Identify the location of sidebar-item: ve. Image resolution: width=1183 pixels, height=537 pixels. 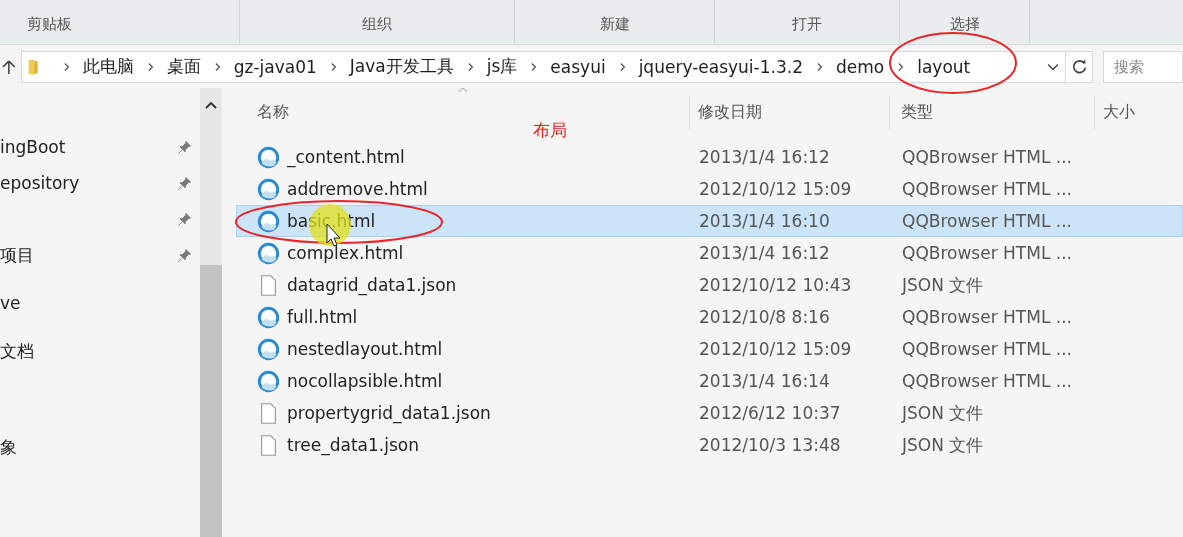
(96, 303).